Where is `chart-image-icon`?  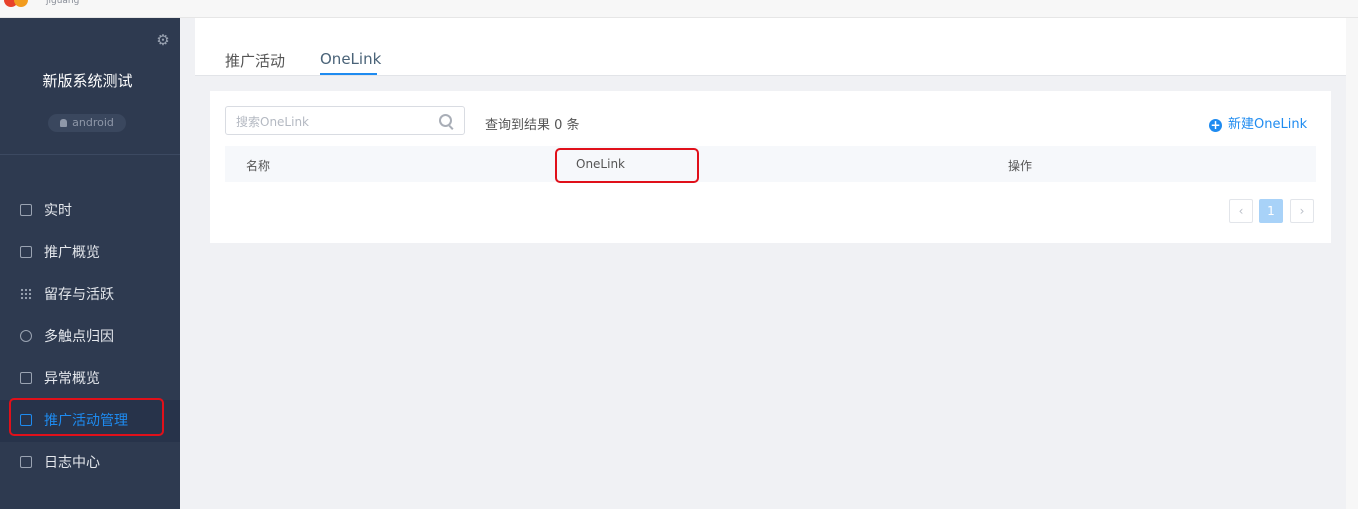 chart-image-icon is located at coordinates (26, 252).